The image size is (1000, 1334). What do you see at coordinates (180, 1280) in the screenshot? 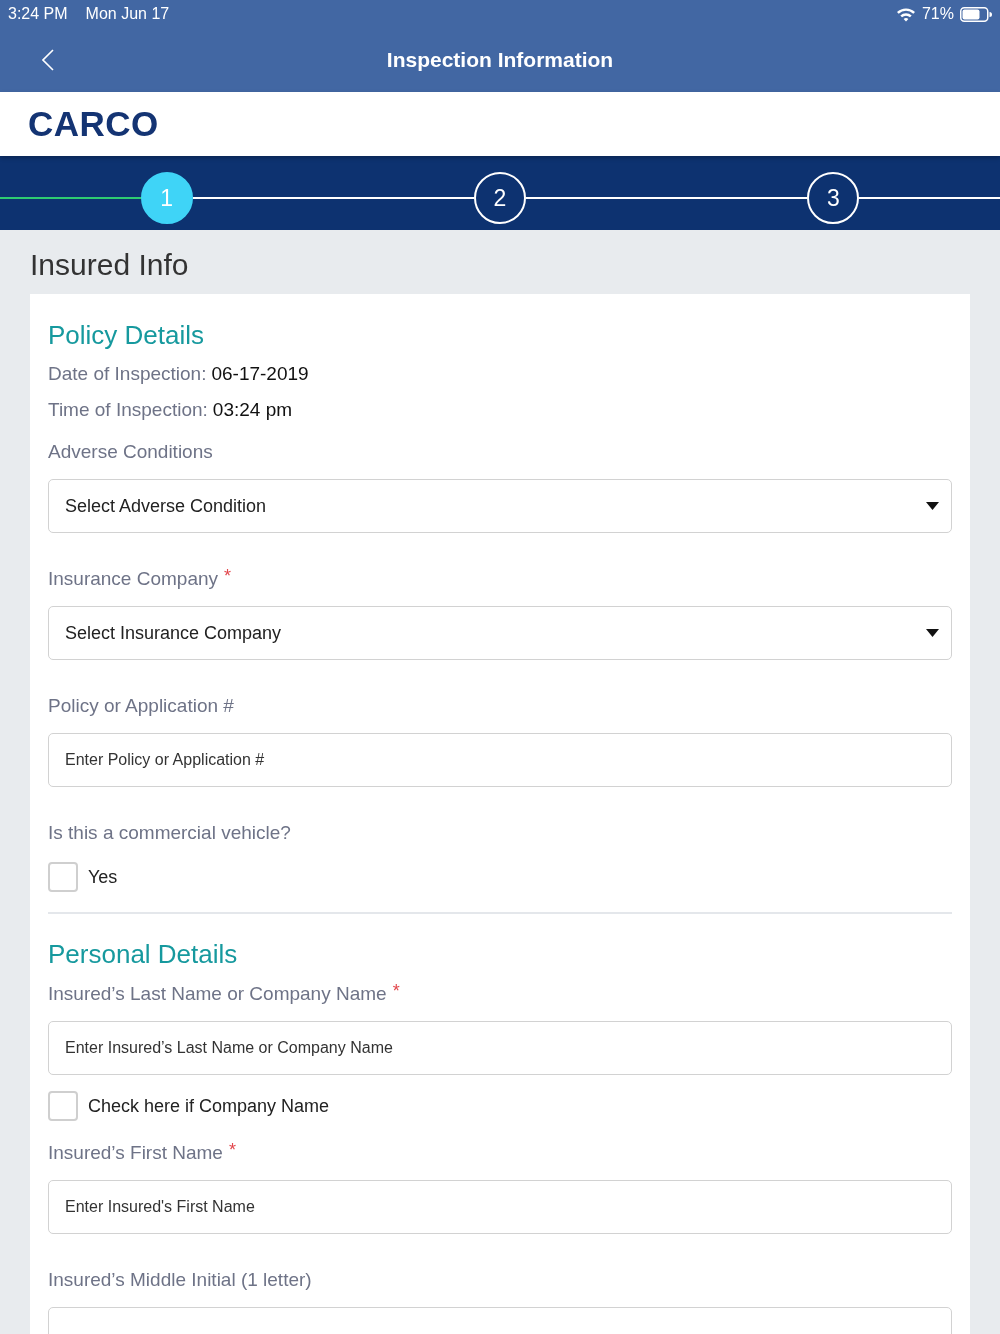
I see `field-label: Insured’s Middle Initial (1 letter)` at bounding box center [180, 1280].